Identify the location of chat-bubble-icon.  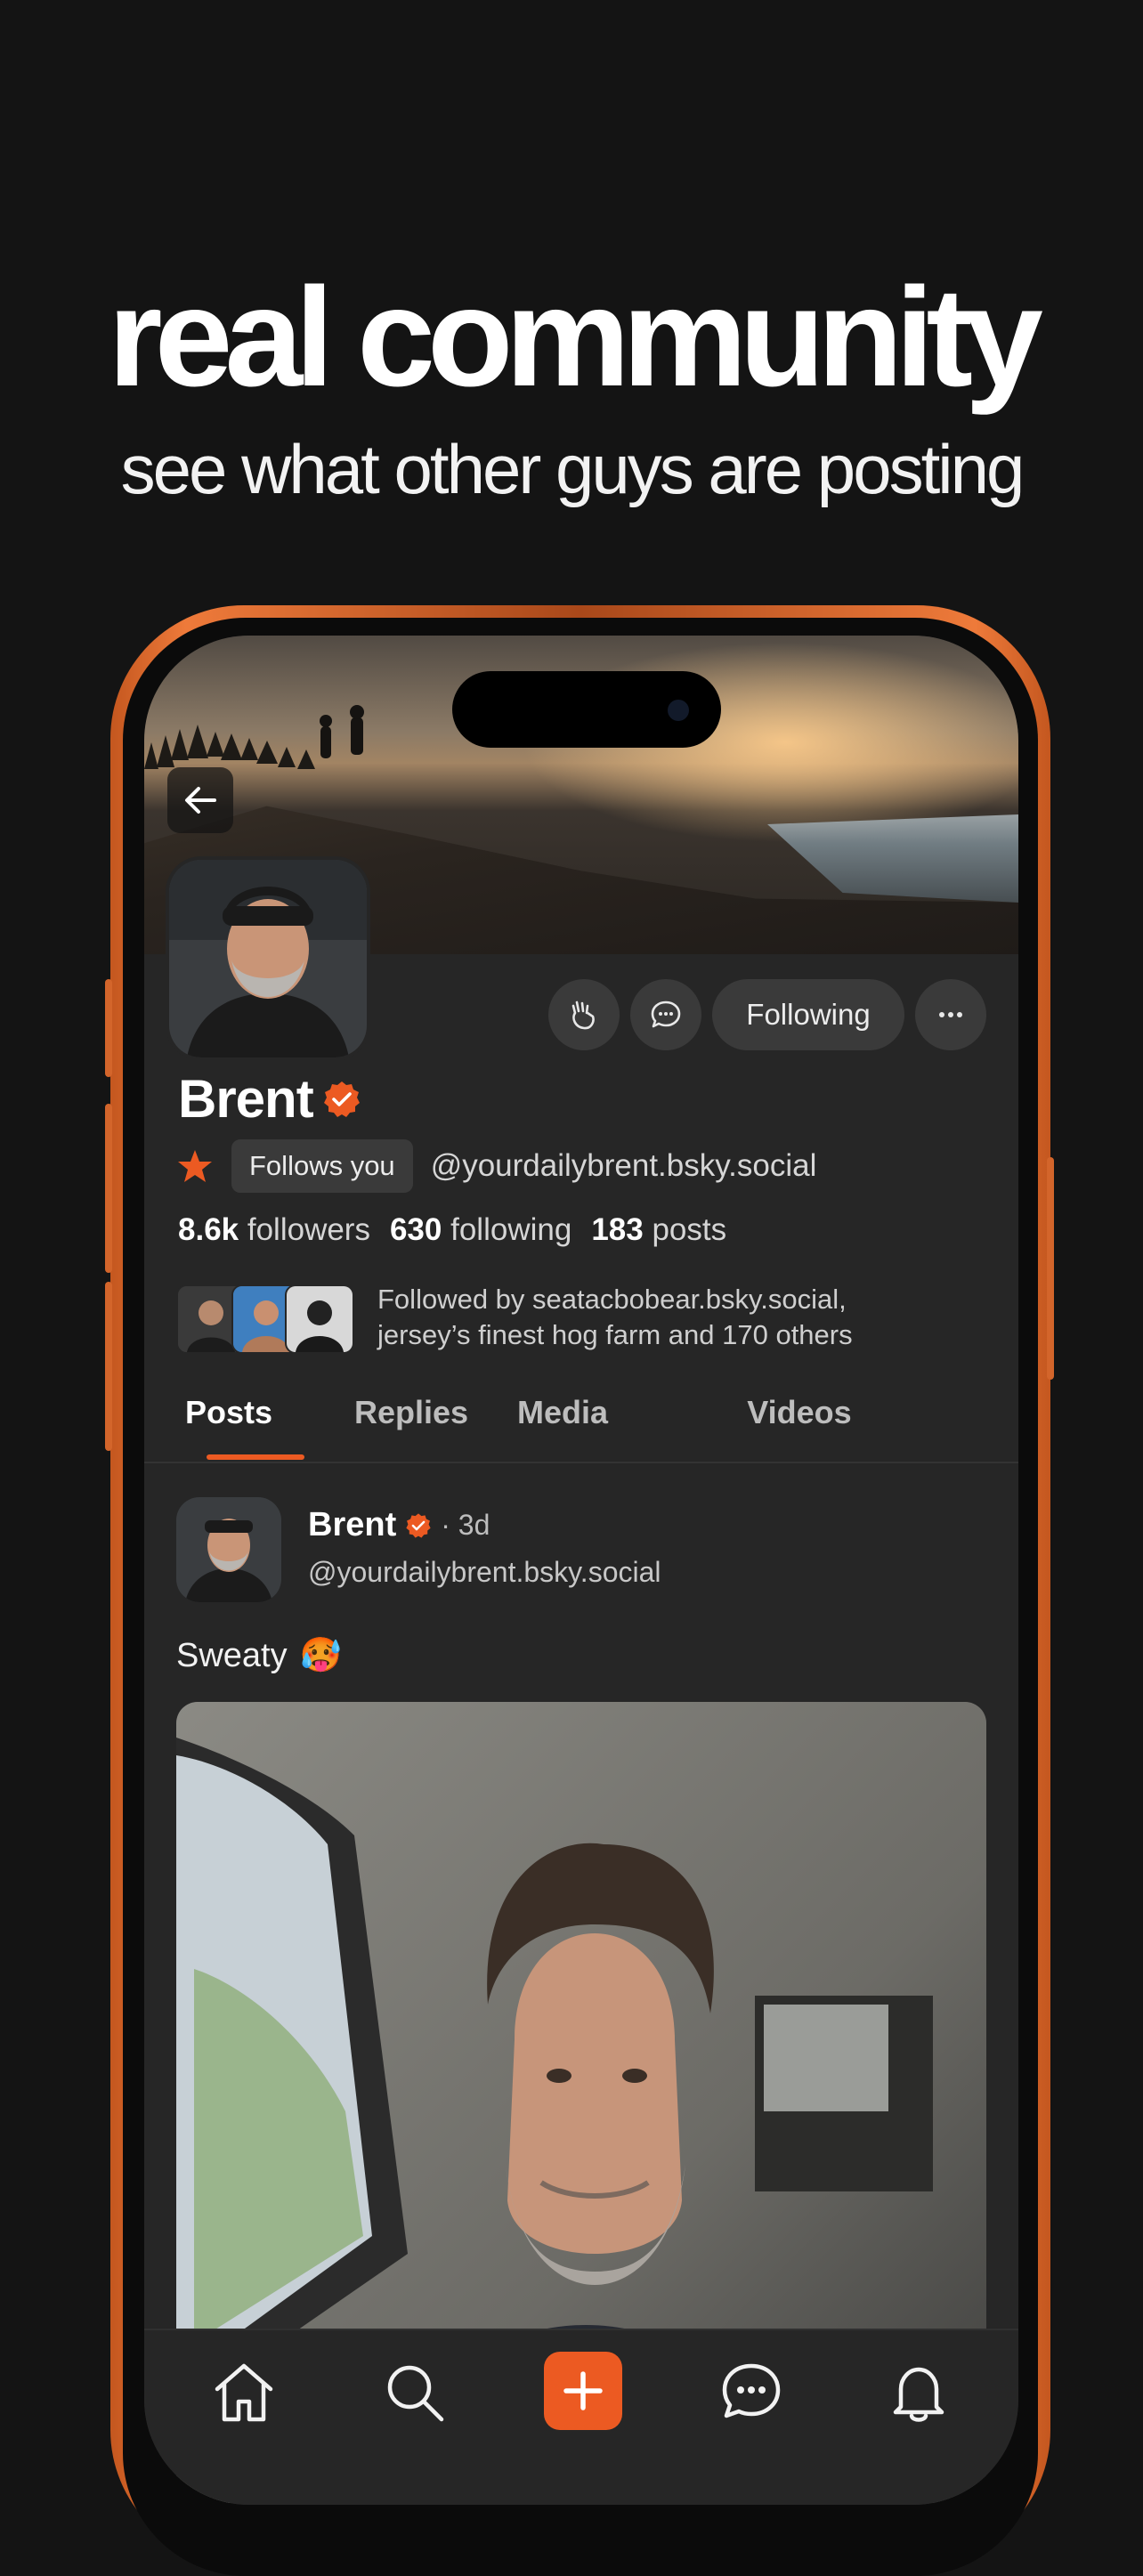
(666, 1014).